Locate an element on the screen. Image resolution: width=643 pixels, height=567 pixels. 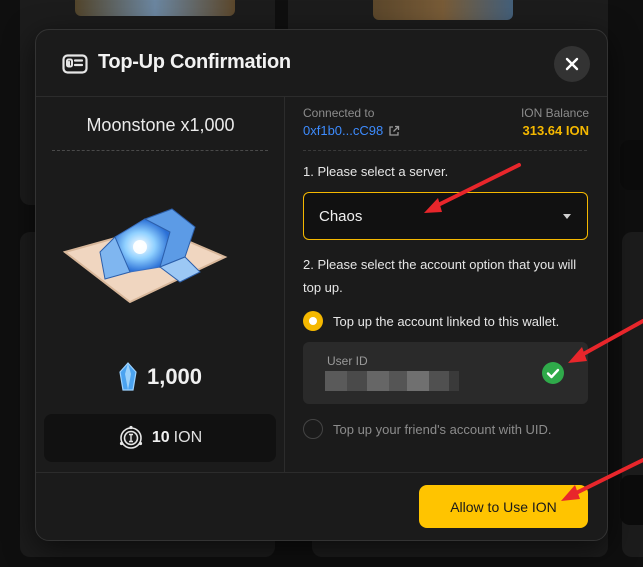
server-select: Chaos is located at coordinates (445, 216).